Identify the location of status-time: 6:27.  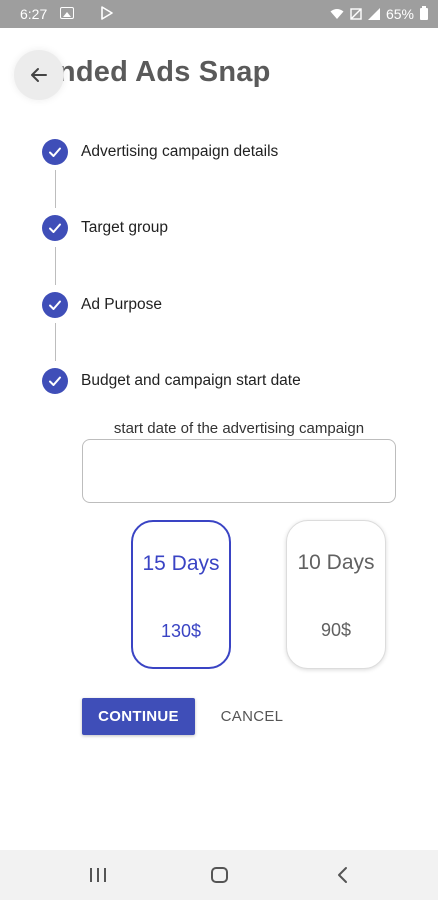
(34, 14).